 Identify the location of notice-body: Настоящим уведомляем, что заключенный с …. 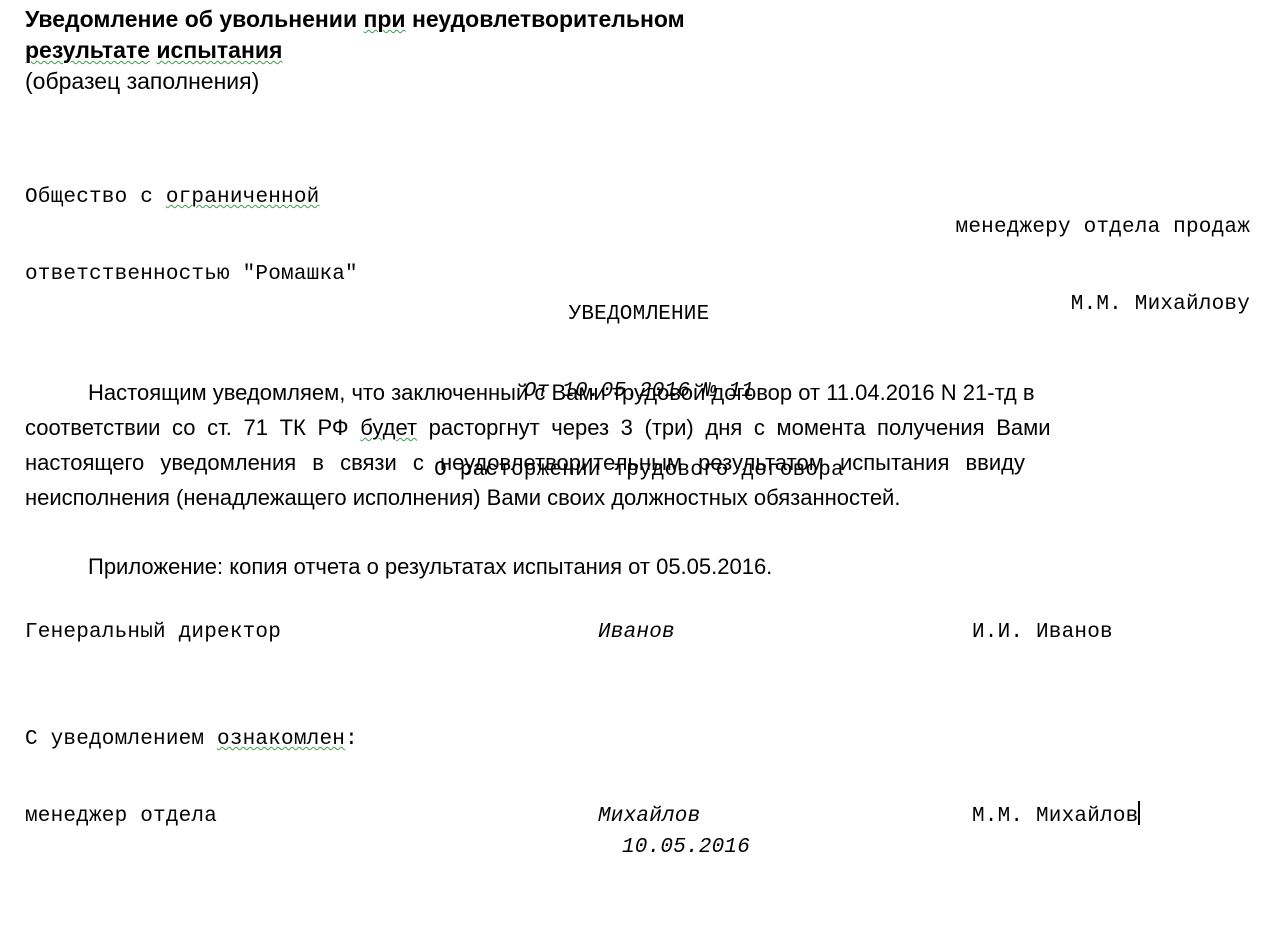
(639, 445).